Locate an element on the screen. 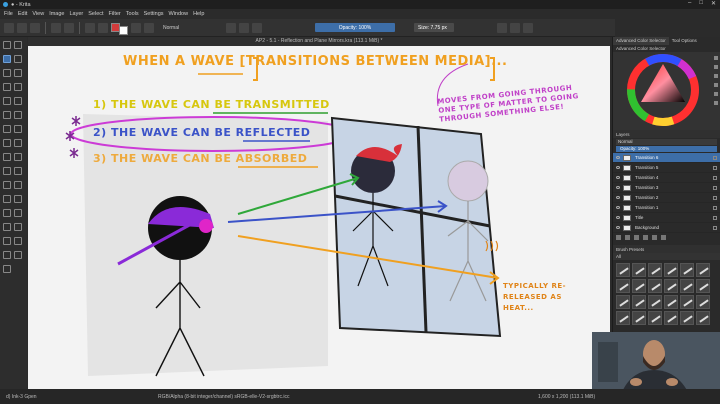  menu-settings: Settings is located at coordinates (154, 14).